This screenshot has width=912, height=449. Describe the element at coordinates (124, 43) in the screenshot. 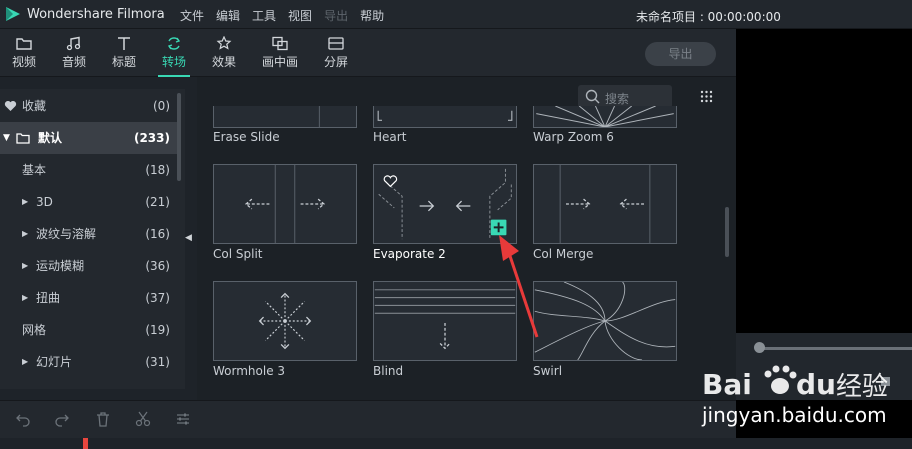

I see `text-icon` at that location.